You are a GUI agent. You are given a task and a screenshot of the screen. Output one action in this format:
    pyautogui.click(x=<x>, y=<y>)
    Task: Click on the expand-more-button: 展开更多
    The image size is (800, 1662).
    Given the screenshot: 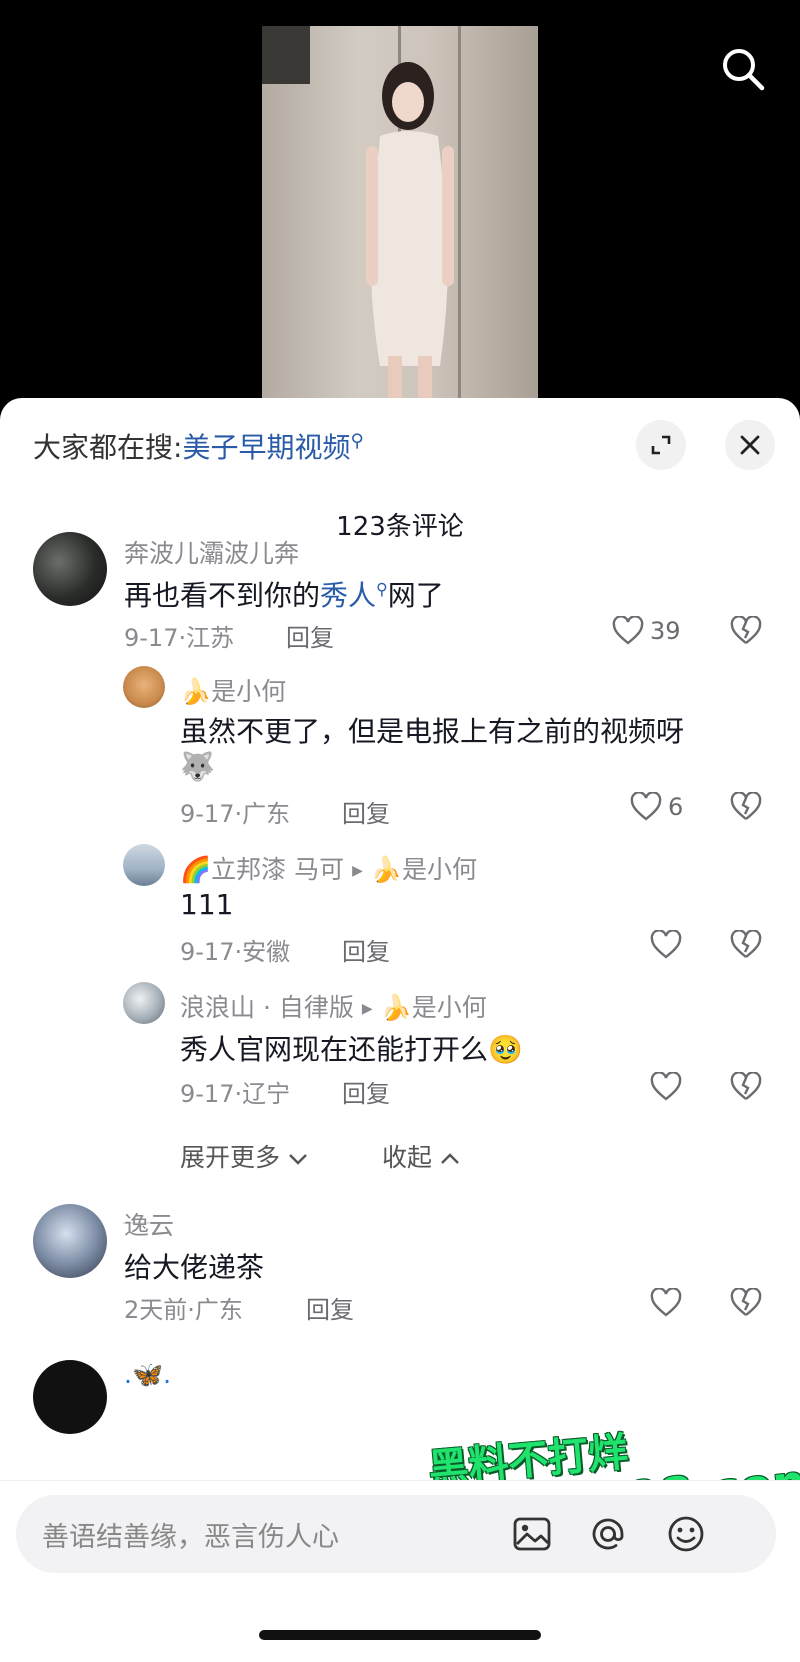 What is the action you would take?
    pyautogui.click(x=244, y=1156)
    